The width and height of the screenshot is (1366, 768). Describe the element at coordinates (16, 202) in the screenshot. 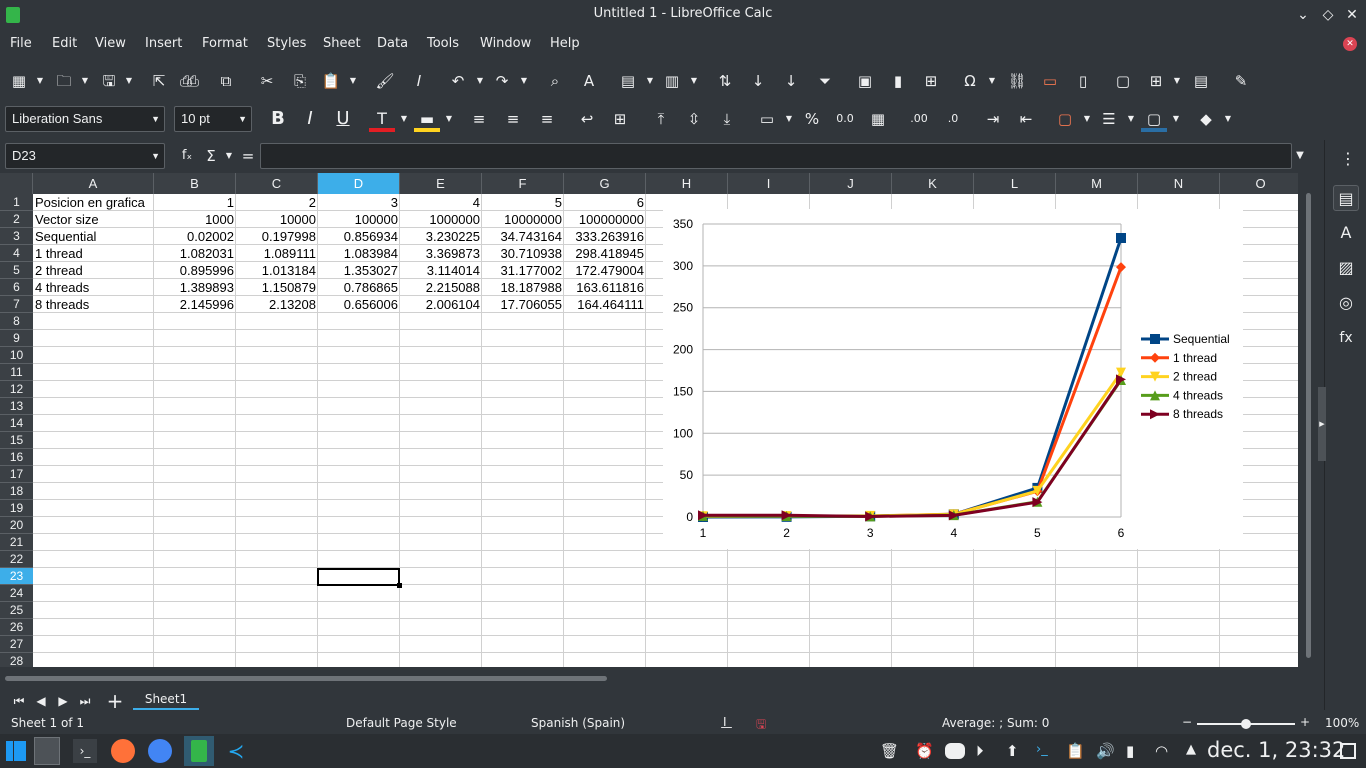

I see `row-header: 1` at that location.